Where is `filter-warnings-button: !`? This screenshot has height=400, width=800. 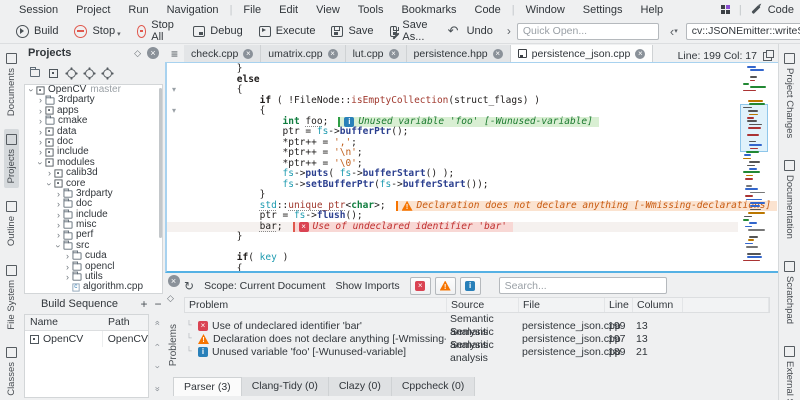 filter-warnings-button: ! is located at coordinates (445, 285).